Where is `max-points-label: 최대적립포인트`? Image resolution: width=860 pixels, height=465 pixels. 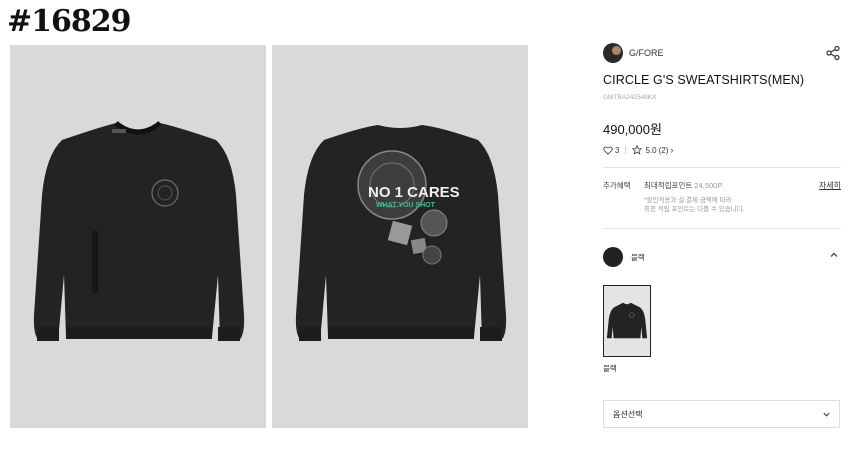 max-points-label: 최대적립포인트 is located at coordinates (668, 185).